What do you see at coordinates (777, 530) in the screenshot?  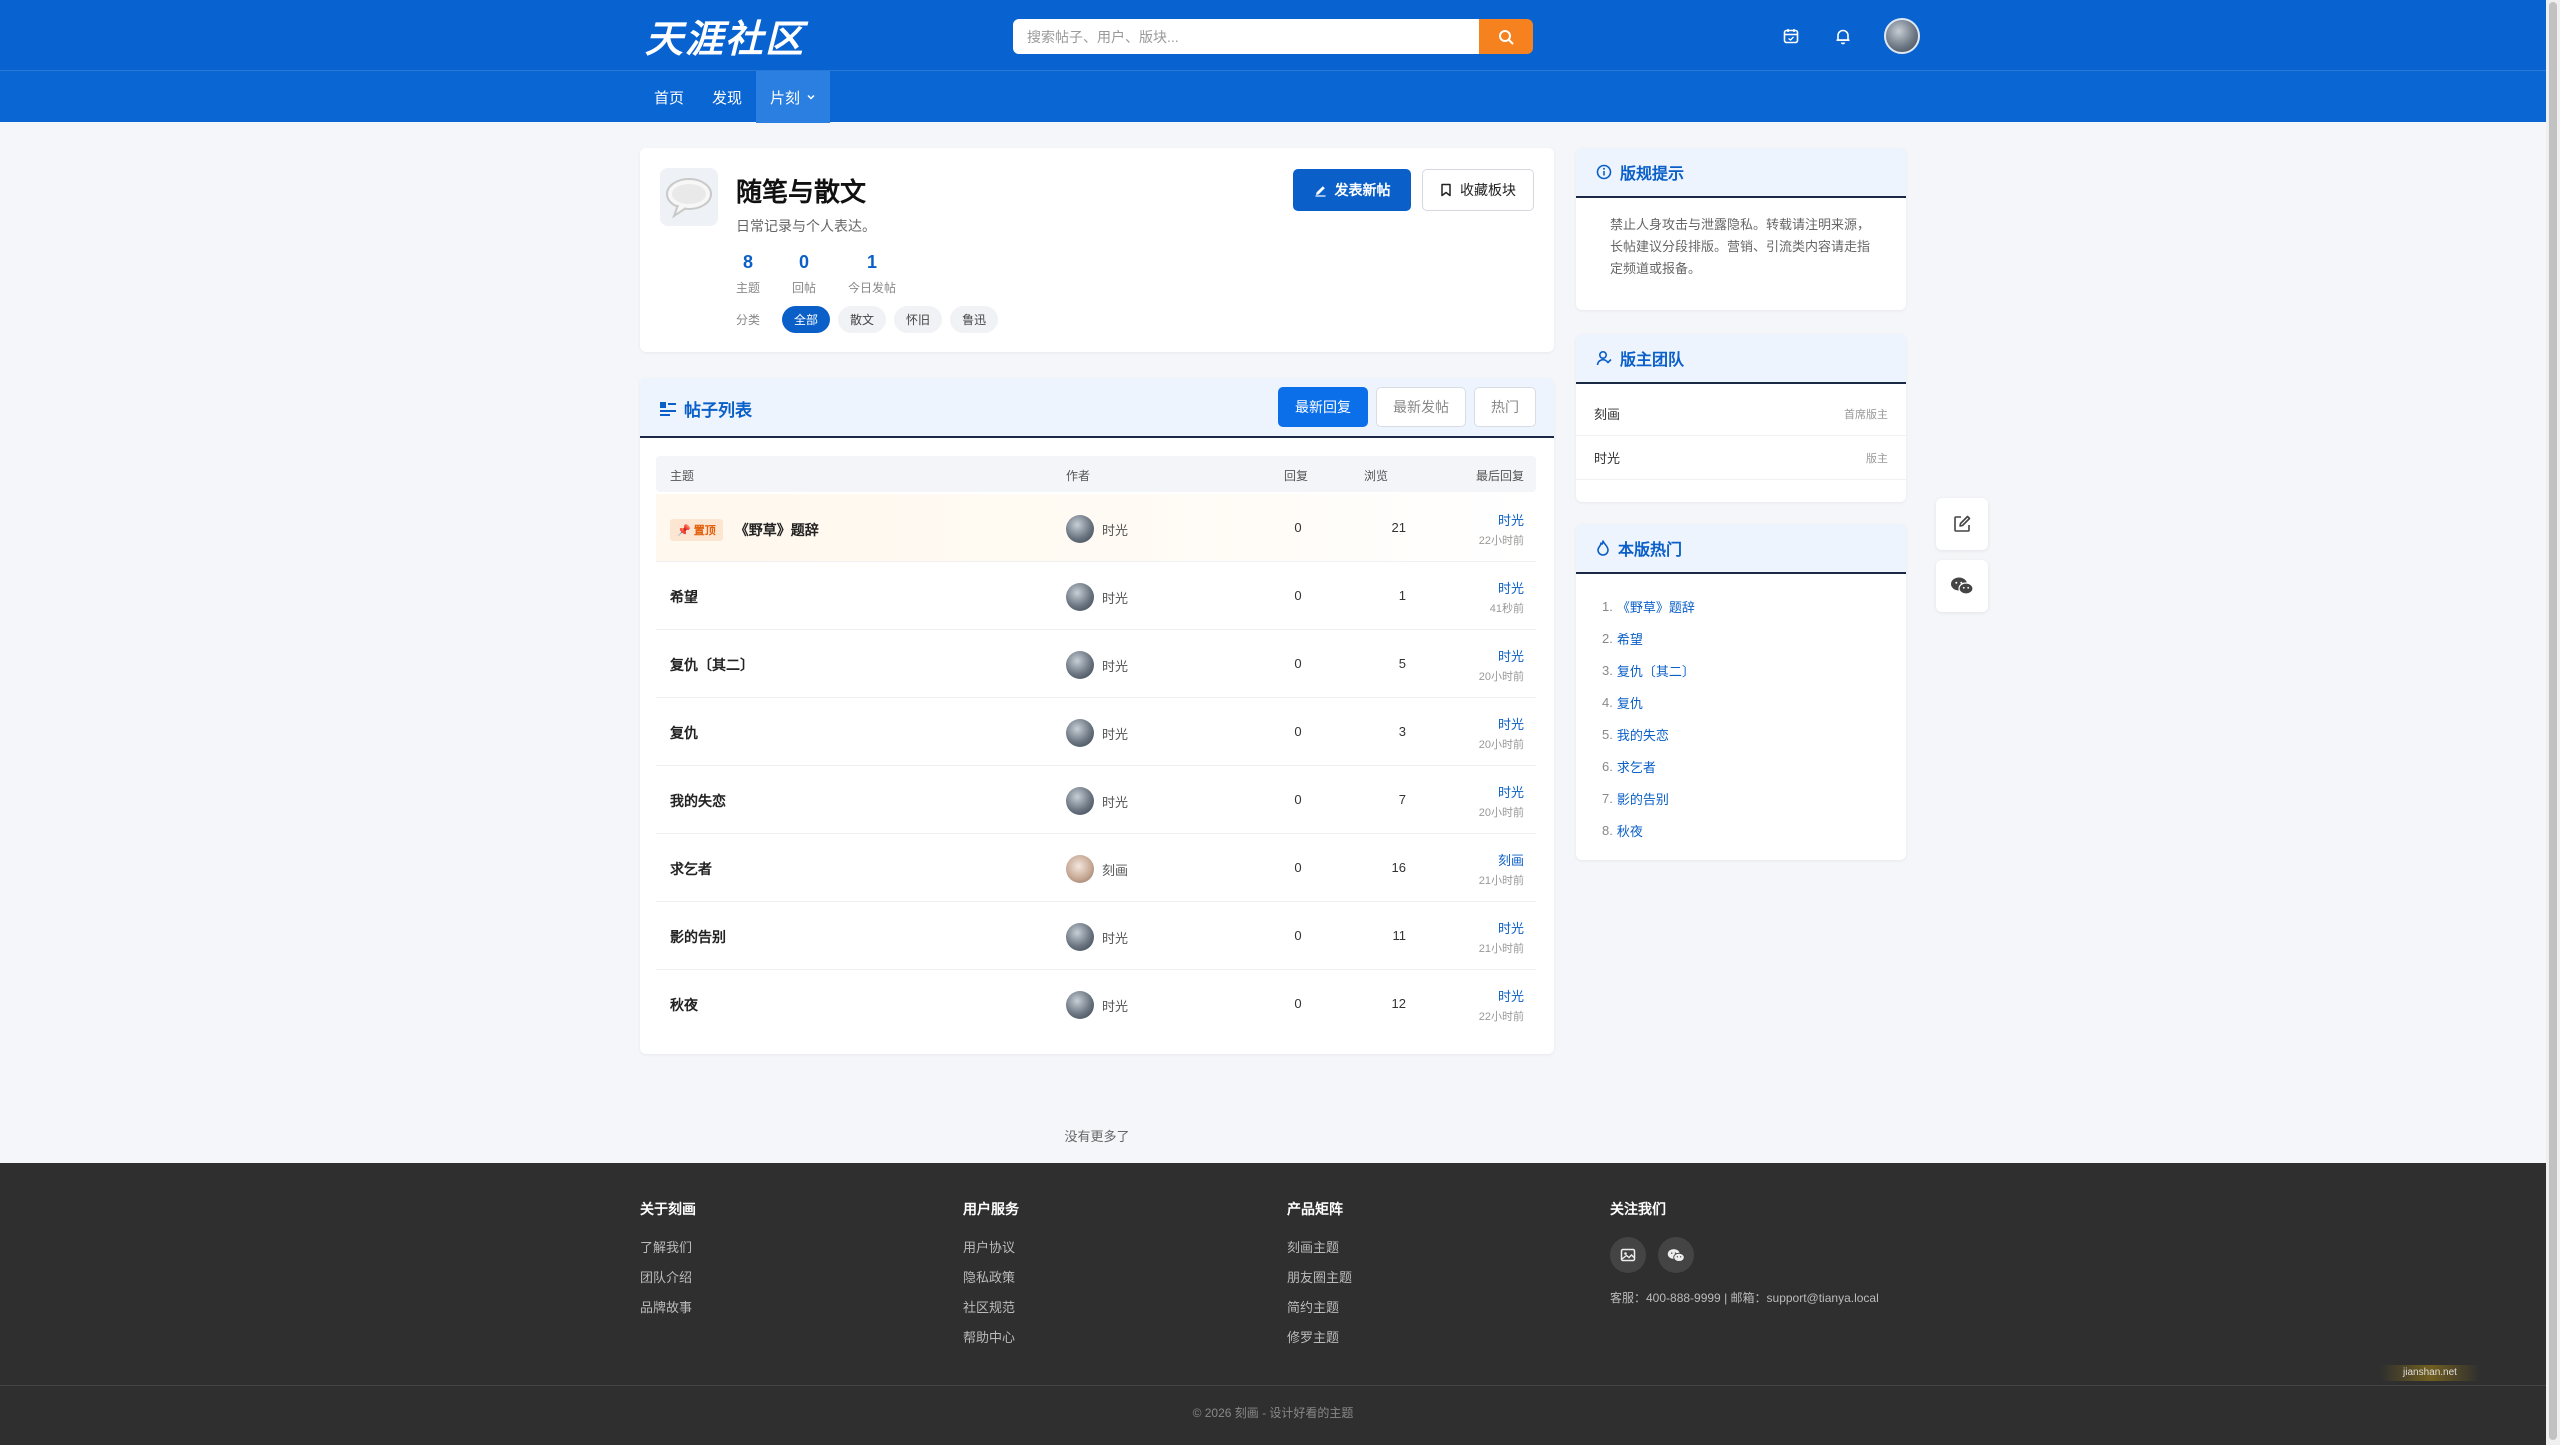 I see `post-title: 《野草》题辞` at bounding box center [777, 530].